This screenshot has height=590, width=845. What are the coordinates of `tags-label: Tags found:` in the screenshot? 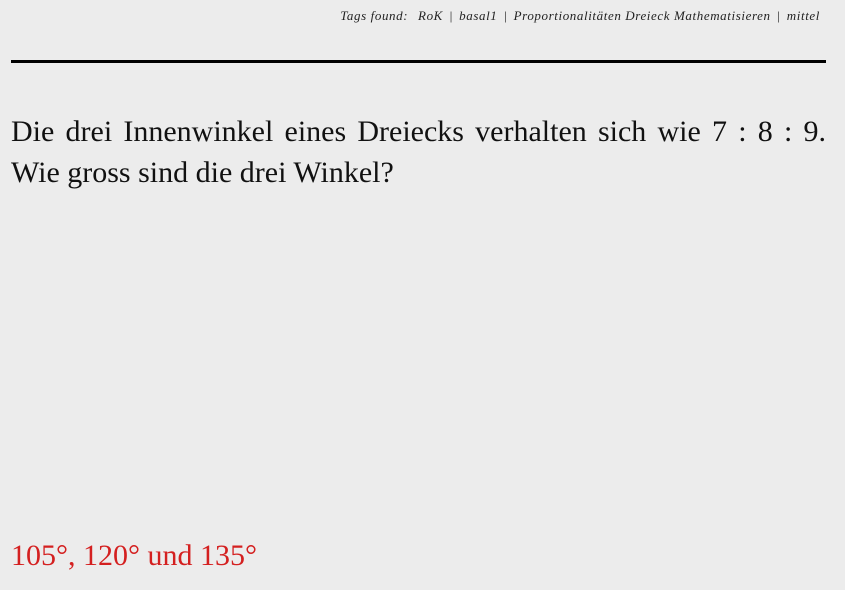 It's located at (374, 15).